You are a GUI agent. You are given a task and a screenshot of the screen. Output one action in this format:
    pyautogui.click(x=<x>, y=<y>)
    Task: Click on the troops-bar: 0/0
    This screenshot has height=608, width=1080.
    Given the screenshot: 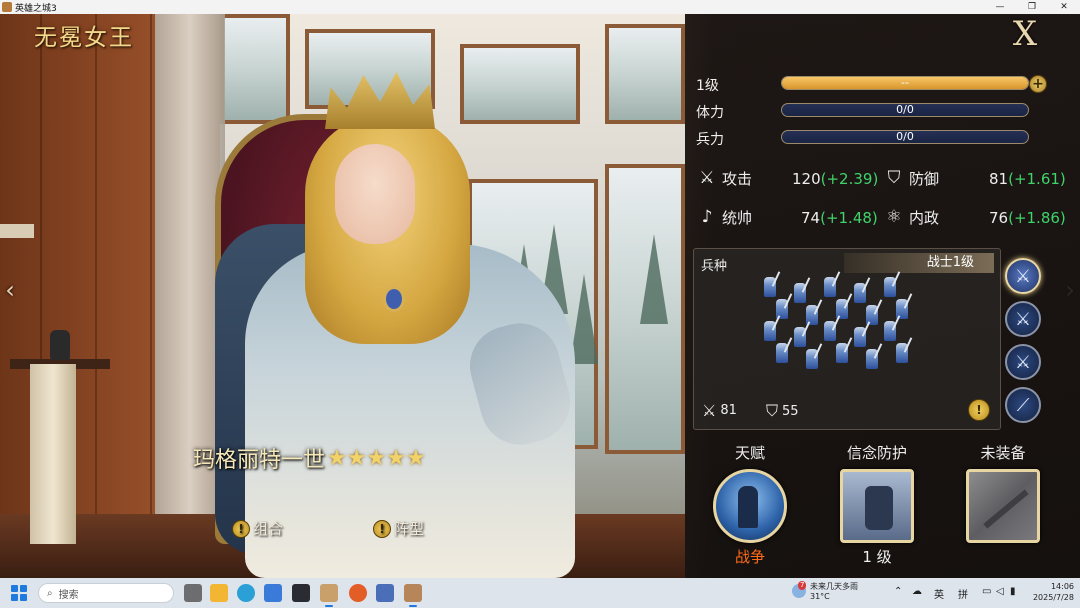 What is the action you would take?
    pyautogui.click(x=905, y=137)
    